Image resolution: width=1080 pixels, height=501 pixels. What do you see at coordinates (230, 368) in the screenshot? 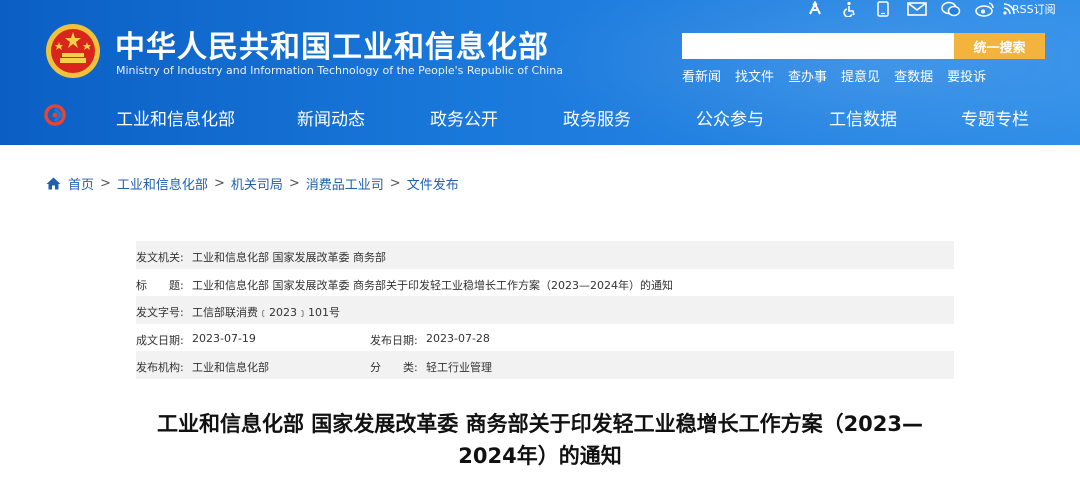
I see `org-value: 工业和信息化部` at bounding box center [230, 368].